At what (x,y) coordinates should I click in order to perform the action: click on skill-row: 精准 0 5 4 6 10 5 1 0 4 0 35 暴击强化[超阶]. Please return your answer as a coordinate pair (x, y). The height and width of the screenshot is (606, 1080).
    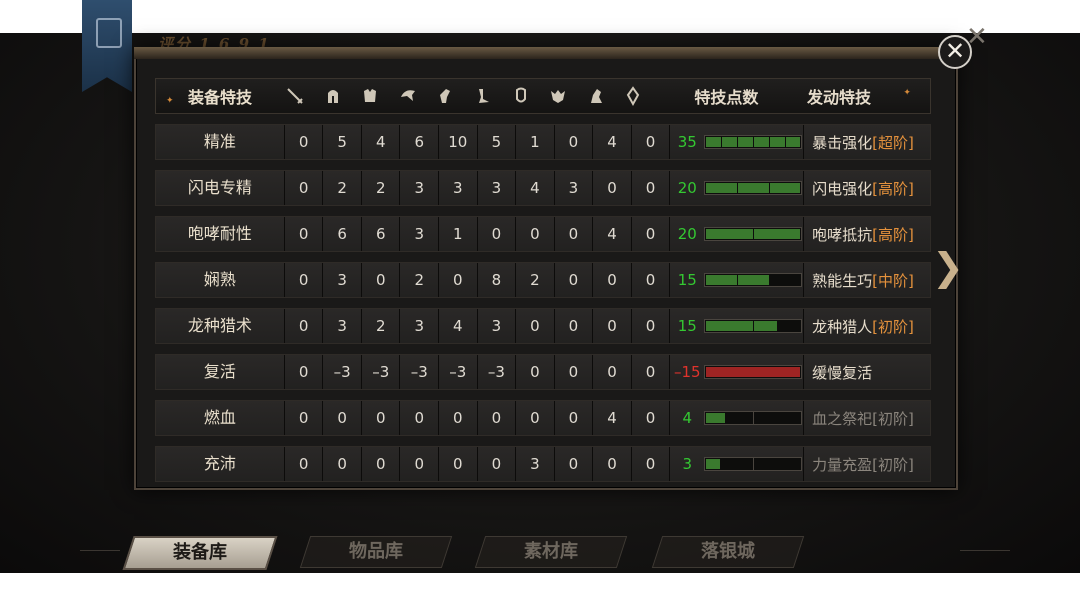
    Looking at the image, I should click on (543, 142).